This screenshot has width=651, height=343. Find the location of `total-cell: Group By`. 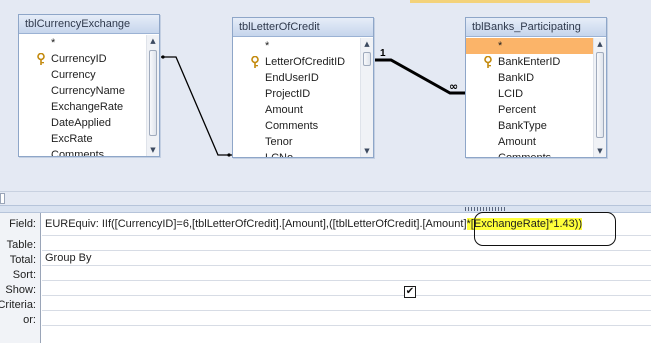

total-cell: Group By is located at coordinates (346, 258).